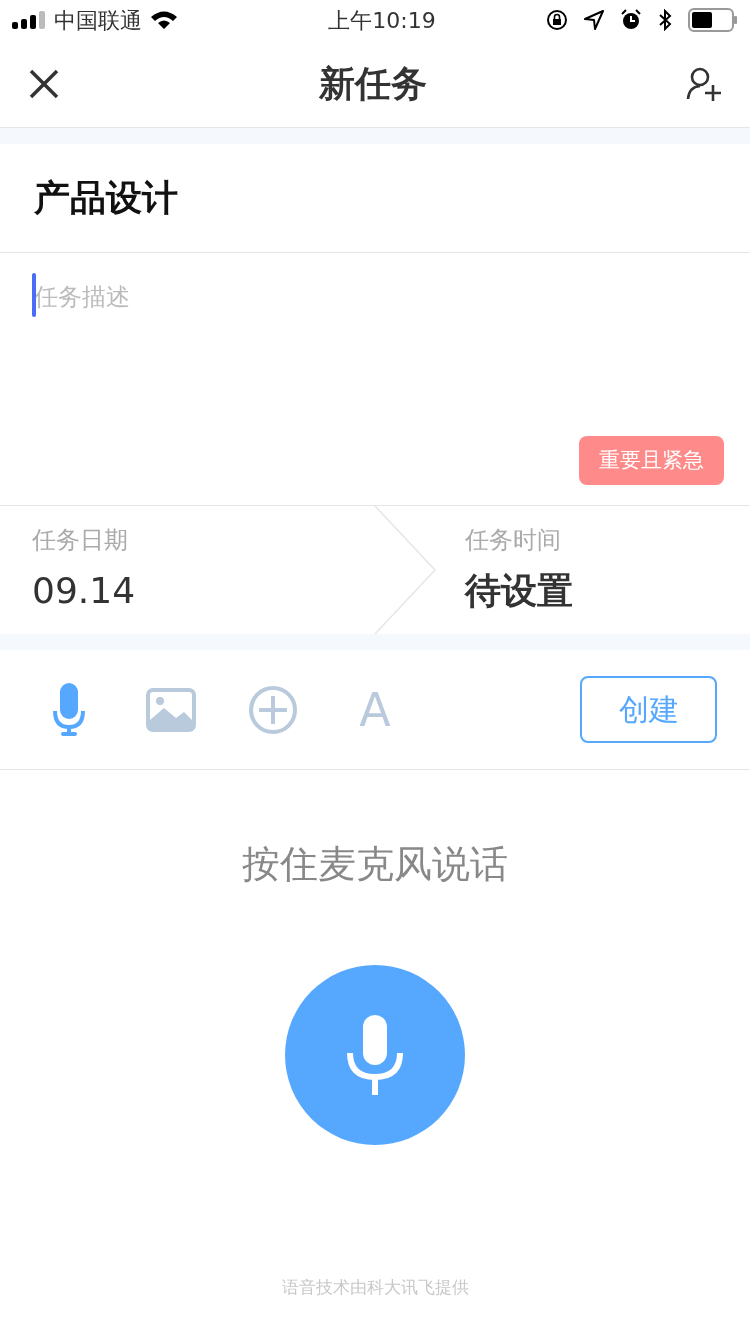 This screenshot has width=750, height=1334. Describe the element at coordinates (704, 83) in the screenshot. I see `add-member-button` at that location.